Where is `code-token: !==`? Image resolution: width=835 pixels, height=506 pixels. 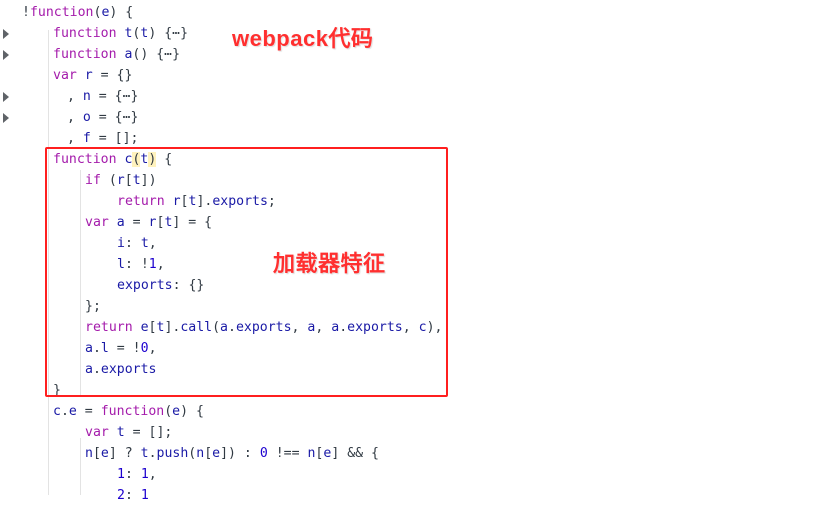
code-token: !== is located at coordinates (287, 453).